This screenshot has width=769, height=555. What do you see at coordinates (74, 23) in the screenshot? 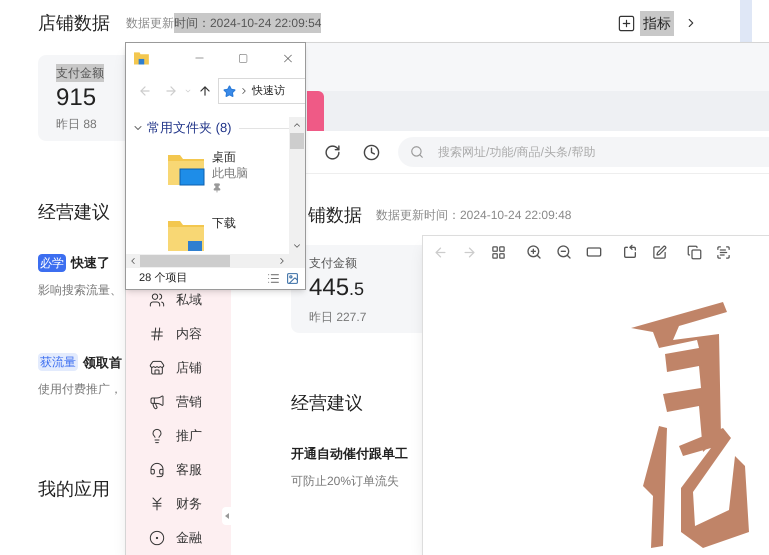
I see `section-title: 店铺数据` at bounding box center [74, 23].